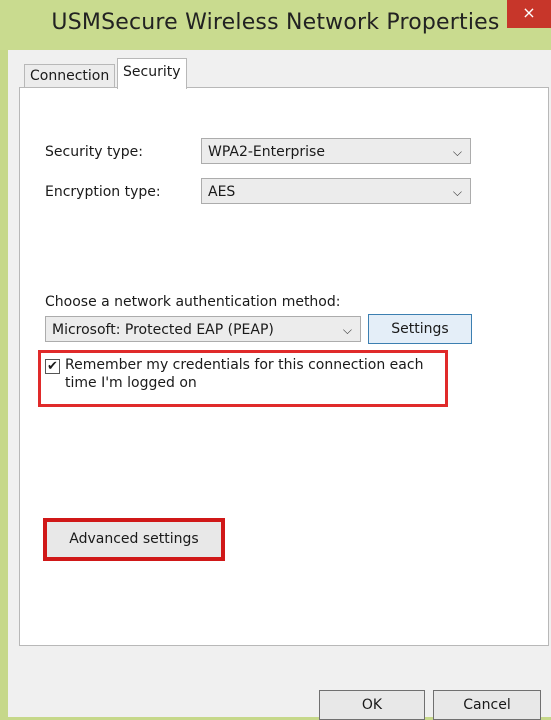 Image resolution: width=551 pixels, height=720 pixels. What do you see at coordinates (266, 152) in the screenshot?
I see `security-type-value: WPA2-Enterprise` at bounding box center [266, 152].